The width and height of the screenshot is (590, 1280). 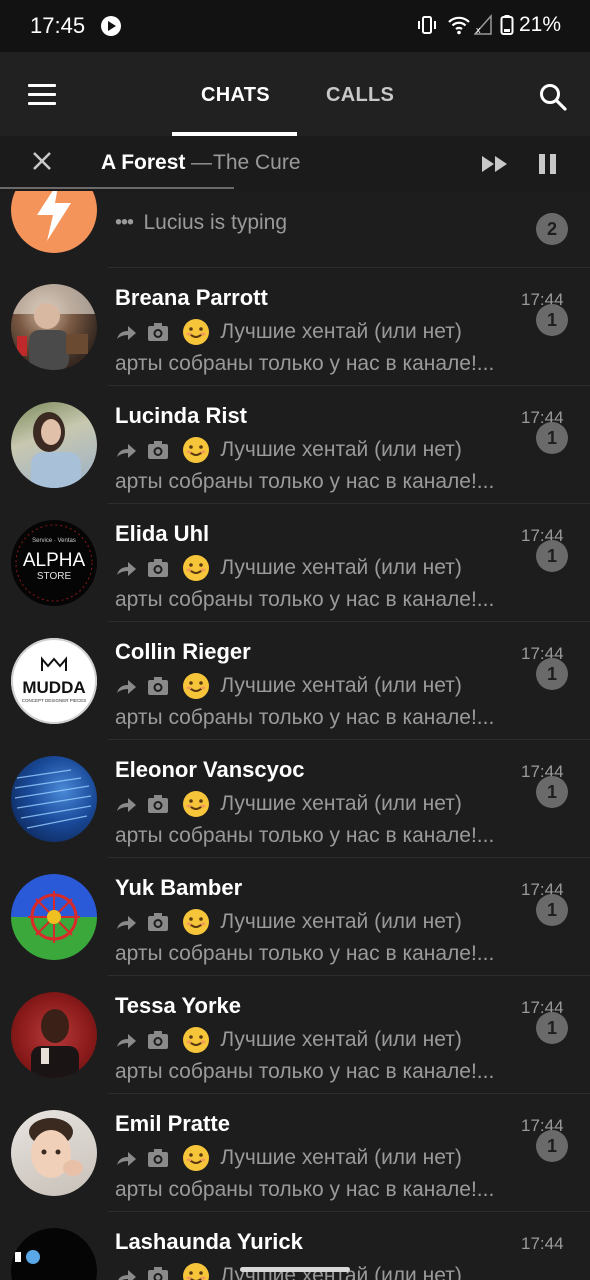 I want to click on home-indicator, so click(x=295, y=1269).